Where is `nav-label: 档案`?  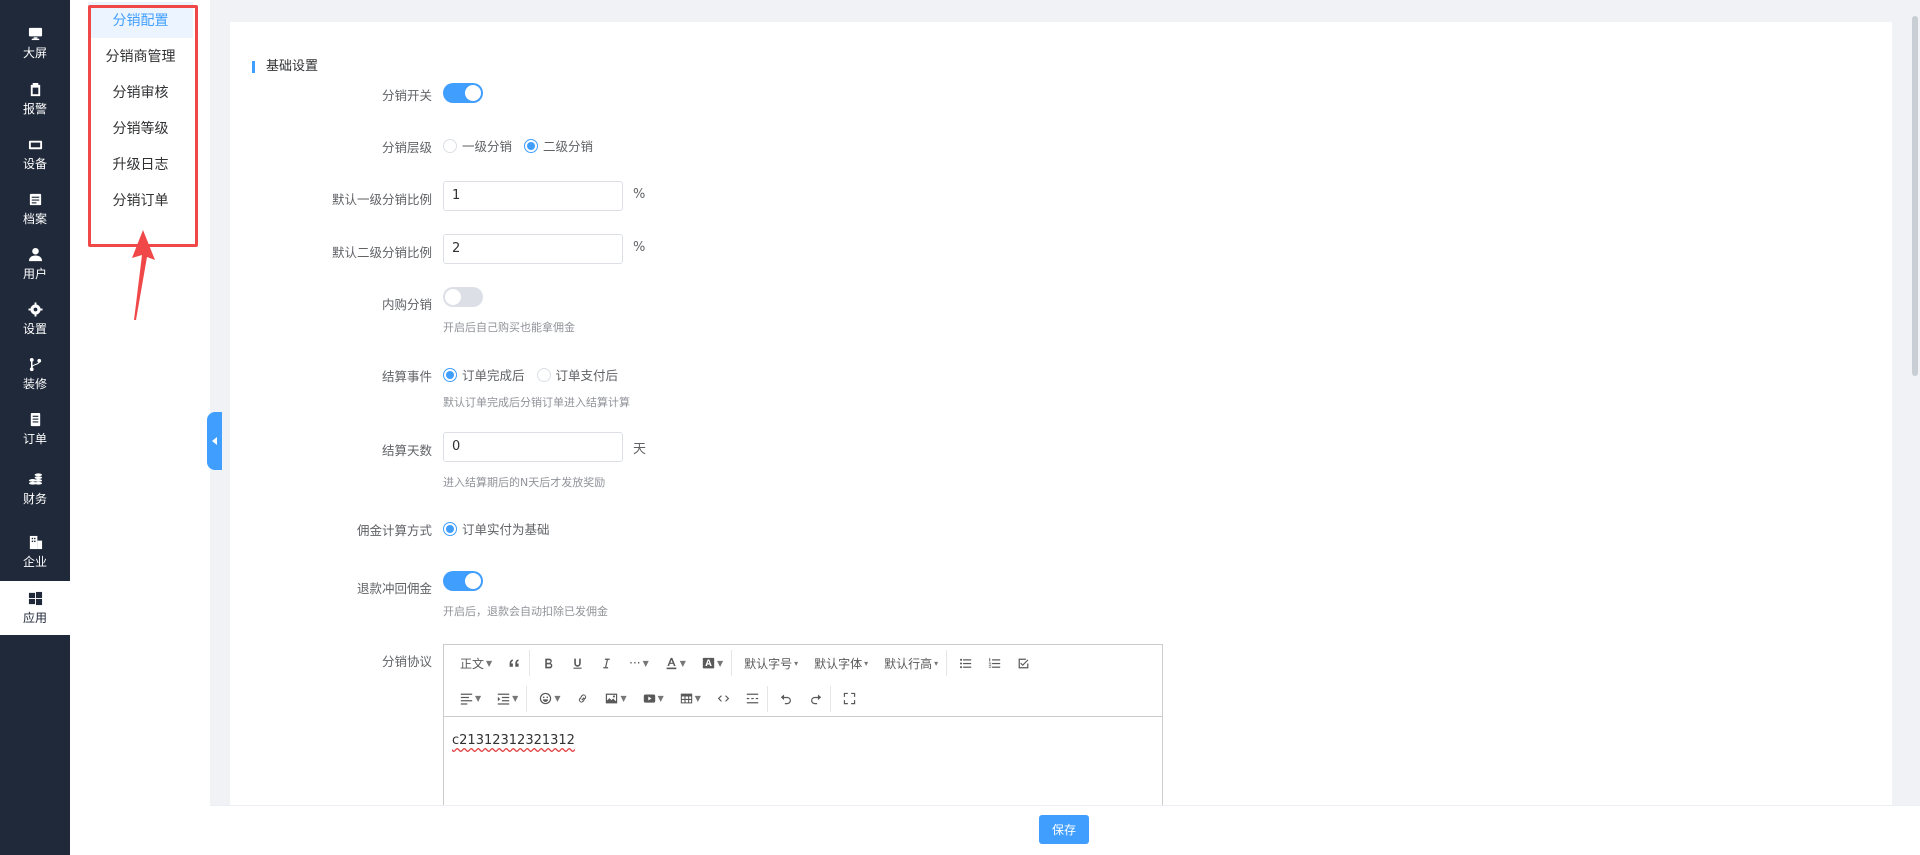 nav-label: 档案 is located at coordinates (34, 218).